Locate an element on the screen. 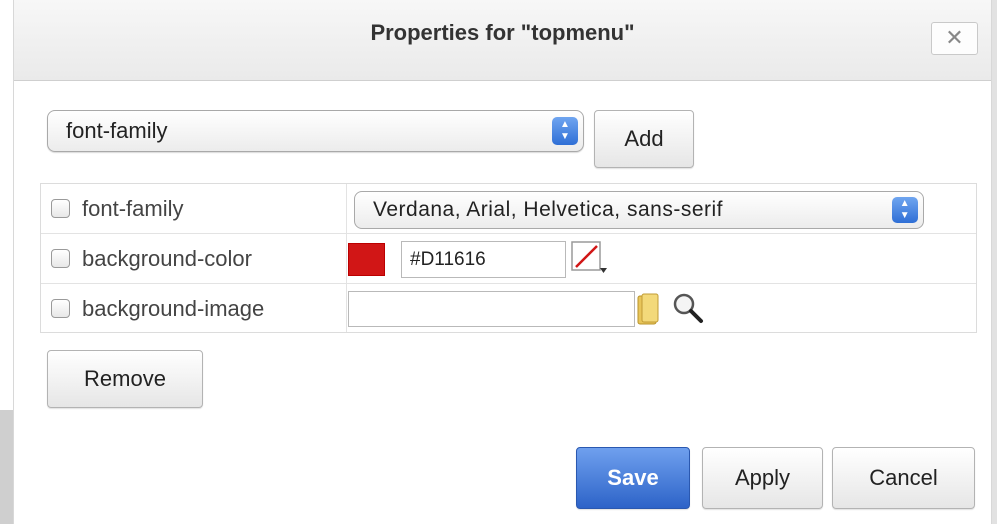  folder-icon is located at coordinates (648, 309).